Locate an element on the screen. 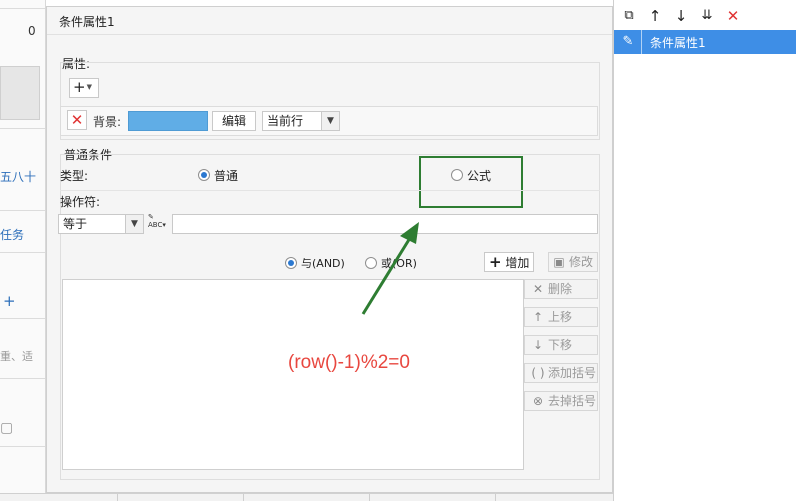 This screenshot has height=501, width=796. bg-fragment: 任务 is located at coordinates (12, 235).